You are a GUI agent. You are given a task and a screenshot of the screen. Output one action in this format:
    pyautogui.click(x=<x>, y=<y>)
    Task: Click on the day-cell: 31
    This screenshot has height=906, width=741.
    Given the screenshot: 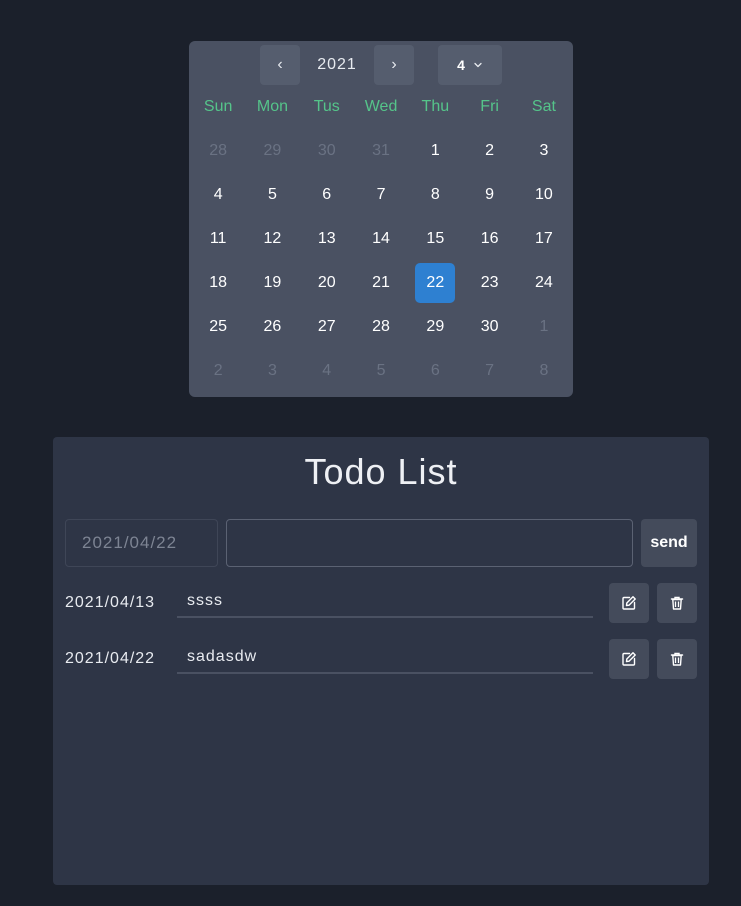 What is the action you would take?
    pyautogui.click(x=381, y=151)
    